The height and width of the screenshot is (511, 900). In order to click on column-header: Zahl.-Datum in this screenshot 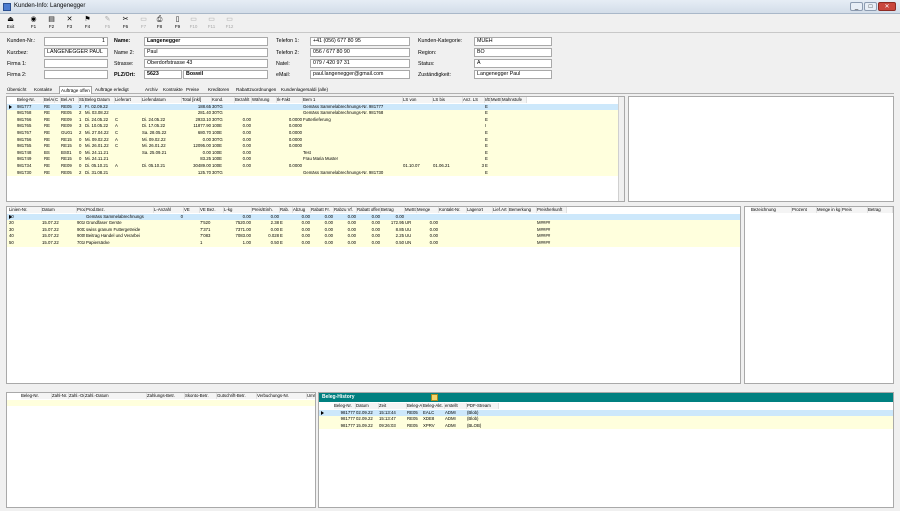, I will do `click(116, 396)`.